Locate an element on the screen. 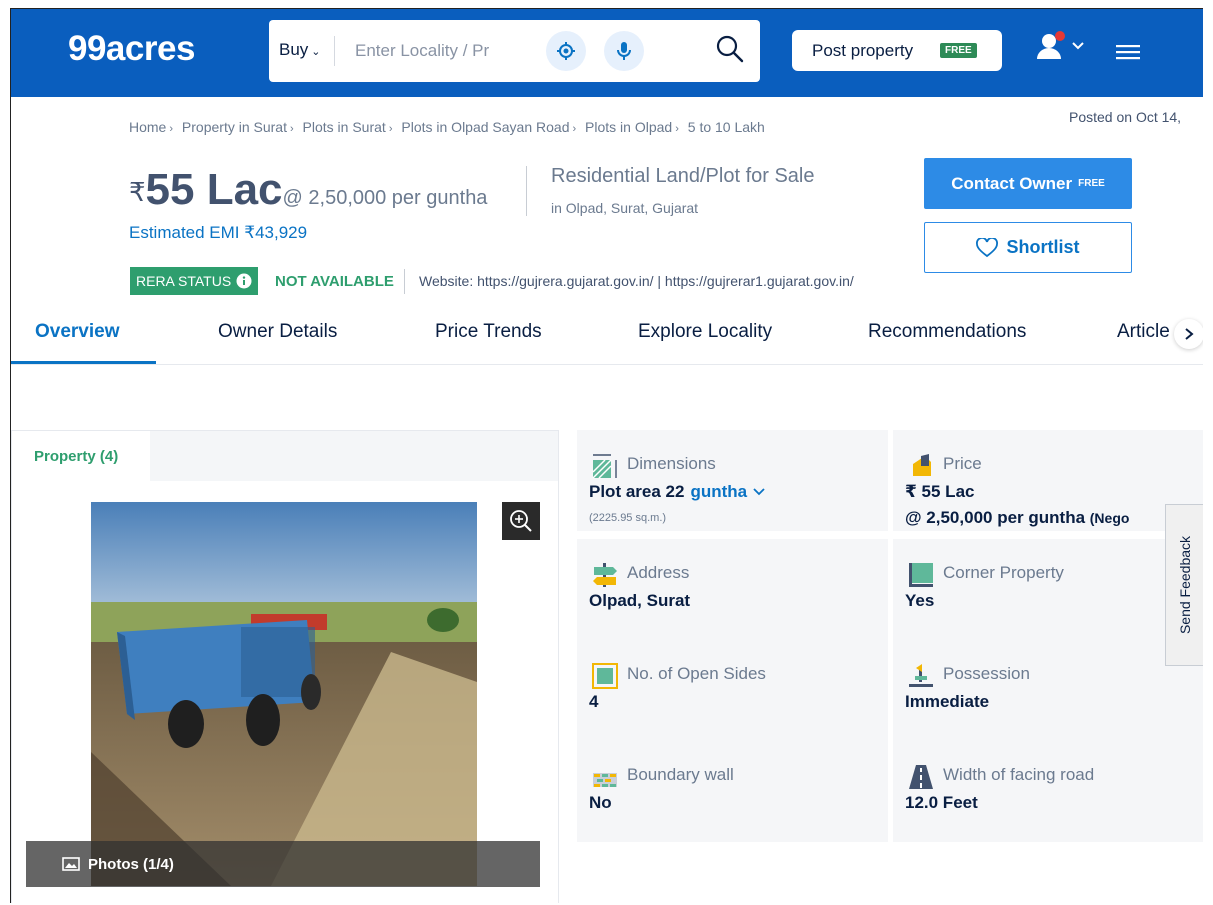 Image resolution: width=1213 pixels, height=905 pixels. detail-value: Olpad, Surat is located at coordinates (640, 600).